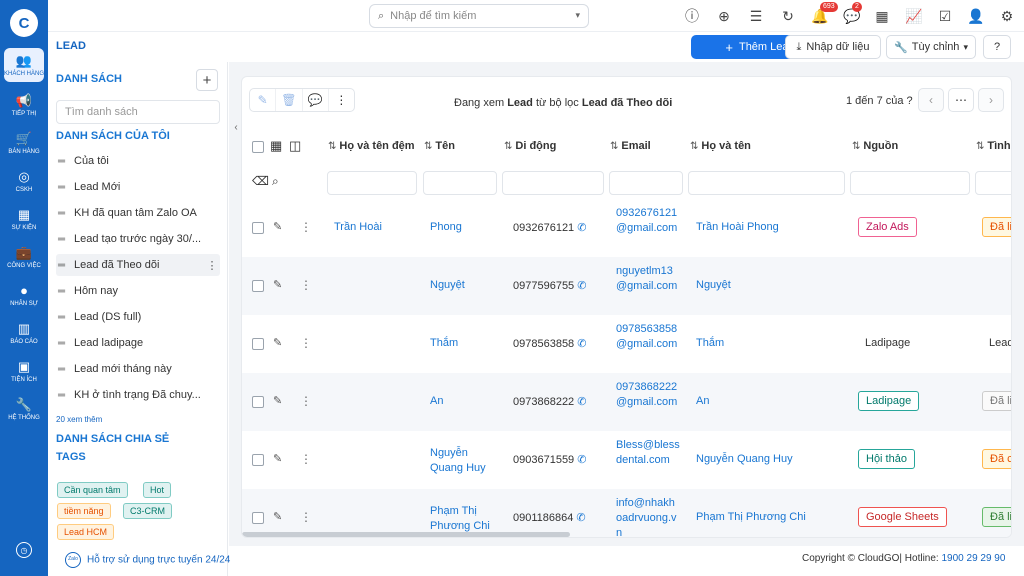 The height and width of the screenshot is (576, 1024). Describe the element at coordinates (258, 147) in the screenshot. I see `select-all-checkbox` at that location.